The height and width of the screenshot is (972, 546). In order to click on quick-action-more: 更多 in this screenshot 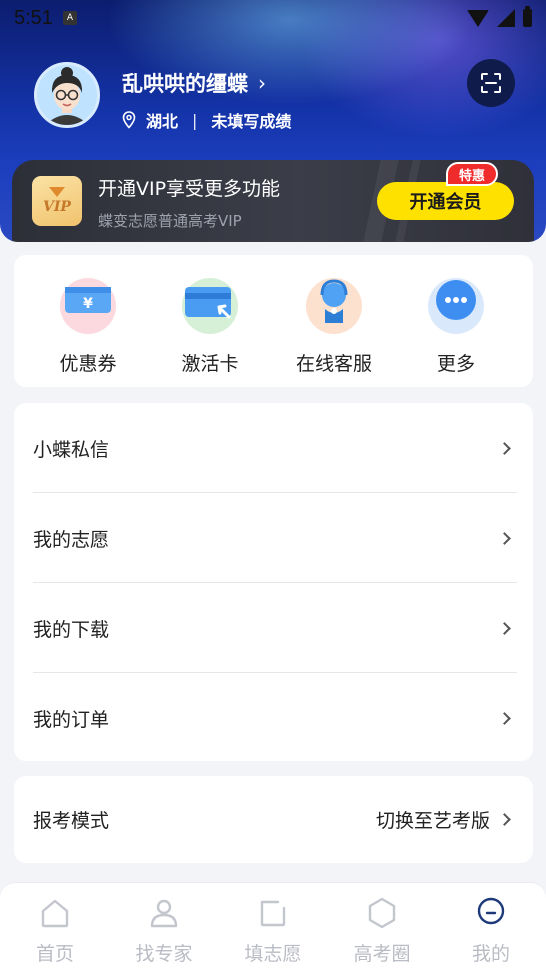, I will do `click(456, 324)`.